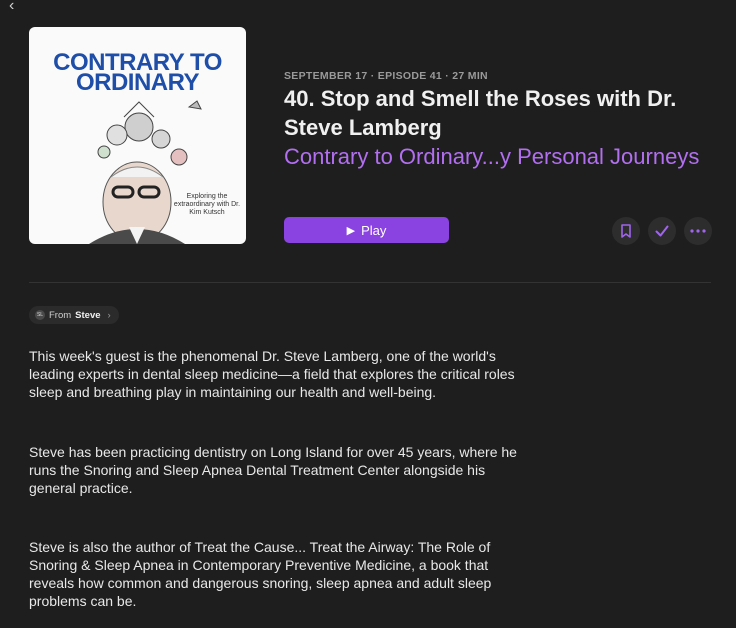 The height and width of the screenshot is (628, 736). I want to click on divider, so click(370, 282).